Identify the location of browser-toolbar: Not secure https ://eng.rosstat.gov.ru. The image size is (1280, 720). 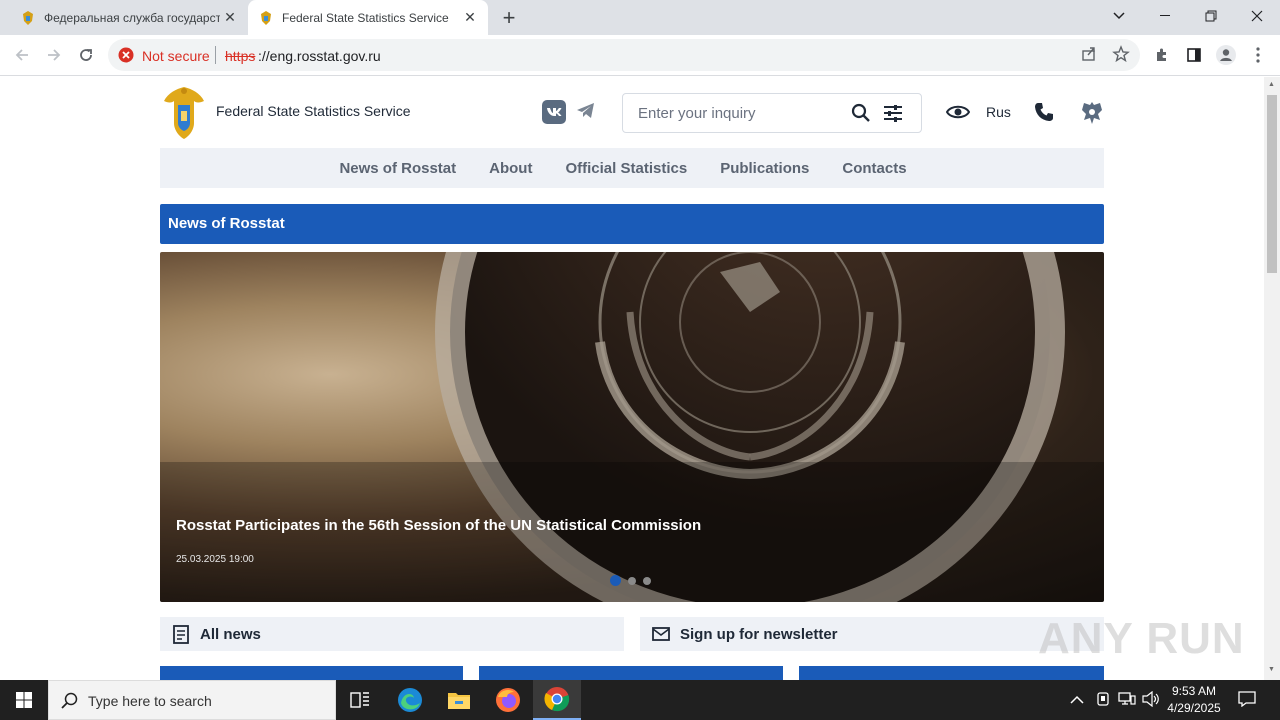
(640, 55).